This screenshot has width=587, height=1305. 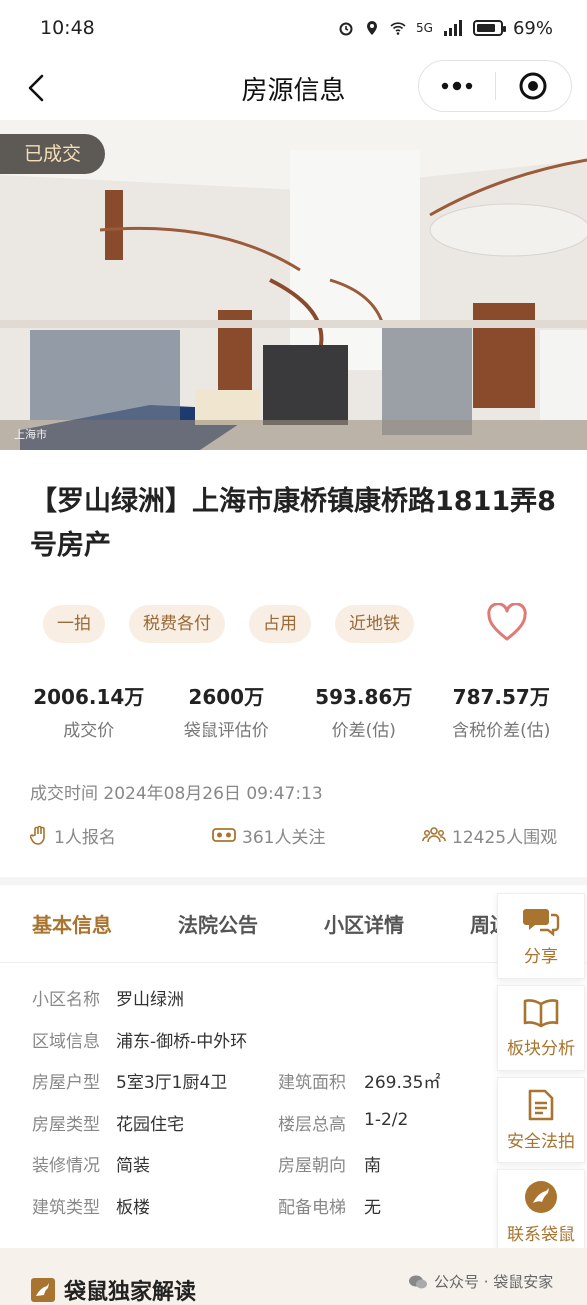 What do you see at coordinates (133, 1166) in the screenshot?
I see `info-value: 简装` at bounding box center [133, 1166].